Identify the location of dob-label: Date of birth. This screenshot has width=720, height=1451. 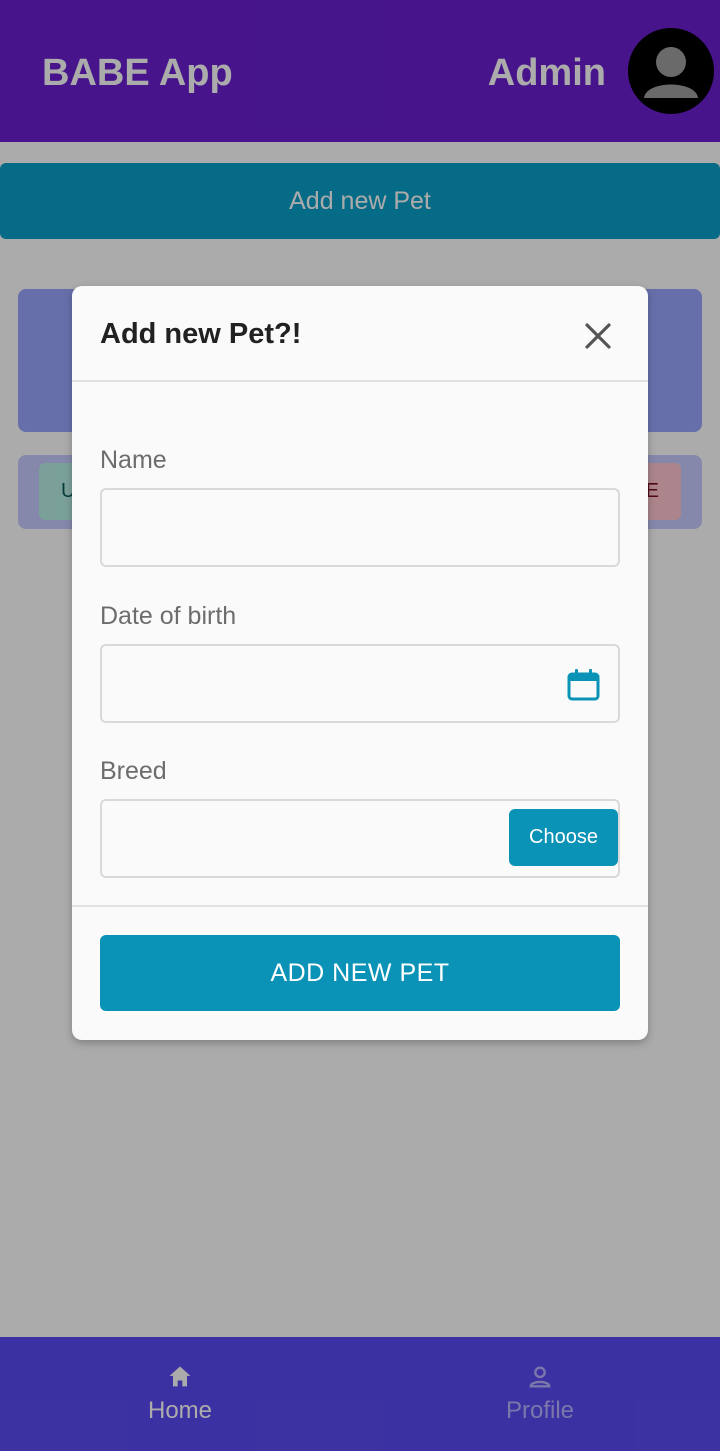
(168, 616).